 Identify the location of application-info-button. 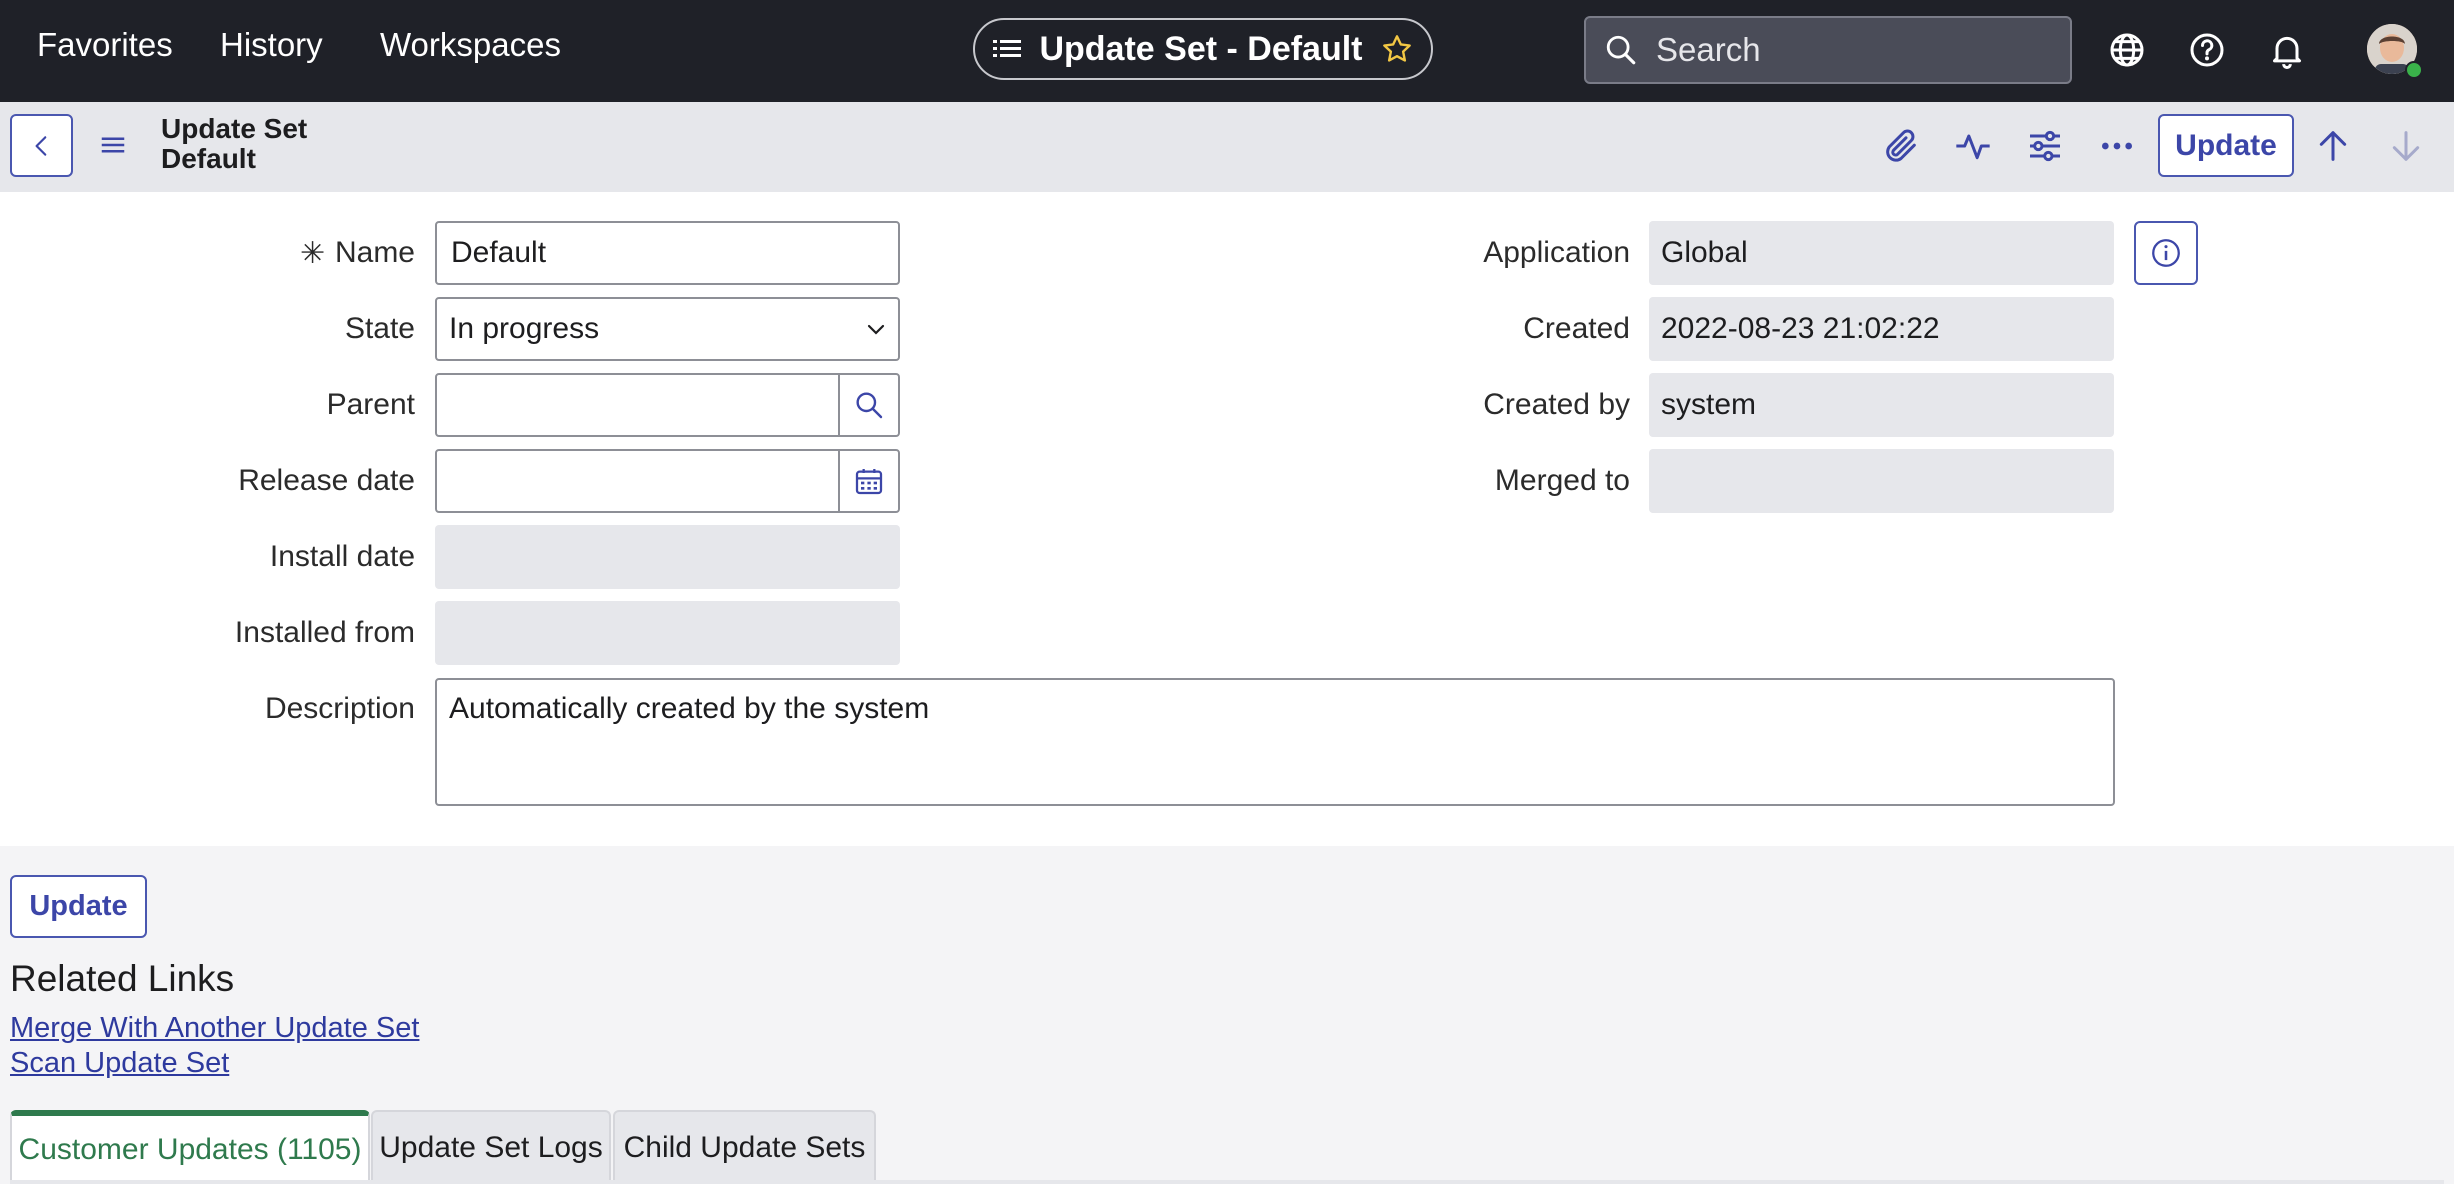
(2166, 253).